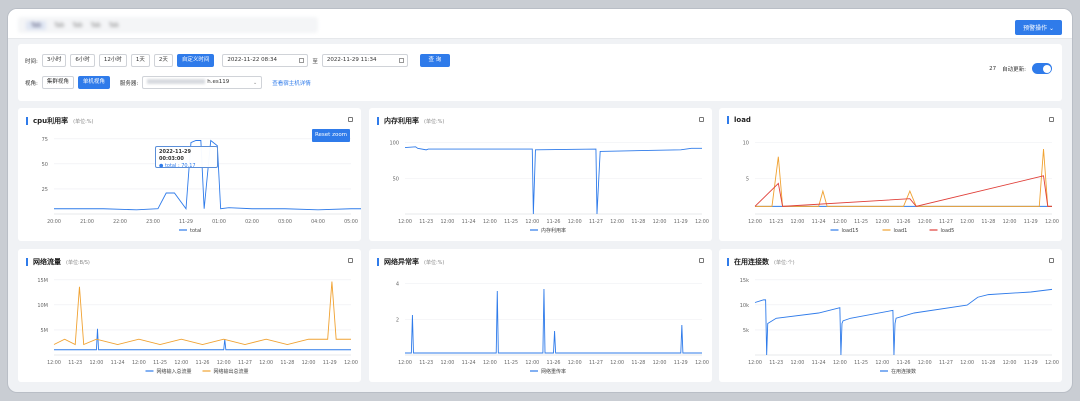 The width and height of the screenshot is (1080, 401). I want to click on end-datetime-input: 2022-11-29 11:34, so click(364, 60).